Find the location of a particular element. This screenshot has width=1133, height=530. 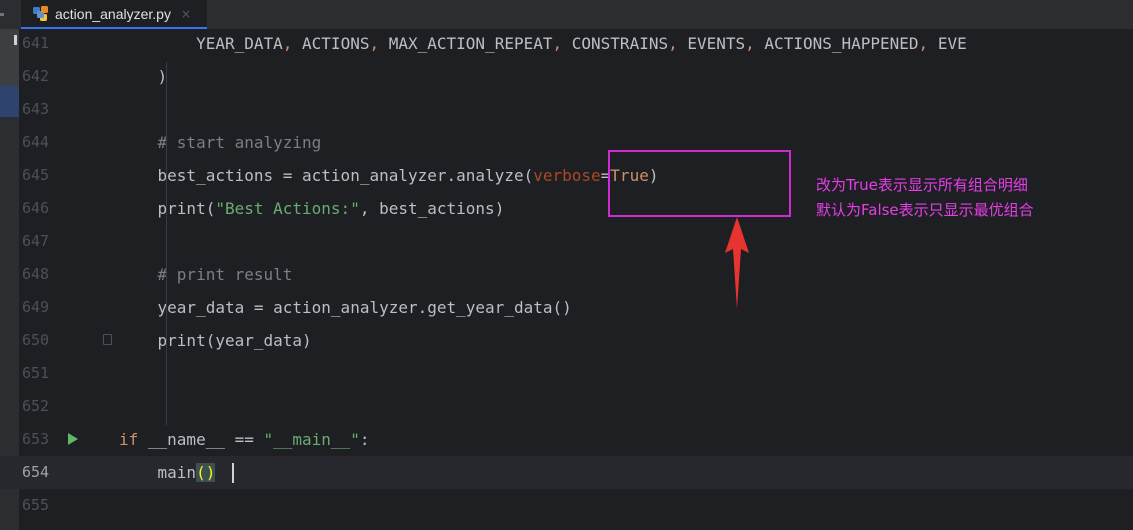

code-text: print("Best Actions:", best_actions) is located at coordinates (312, 208).